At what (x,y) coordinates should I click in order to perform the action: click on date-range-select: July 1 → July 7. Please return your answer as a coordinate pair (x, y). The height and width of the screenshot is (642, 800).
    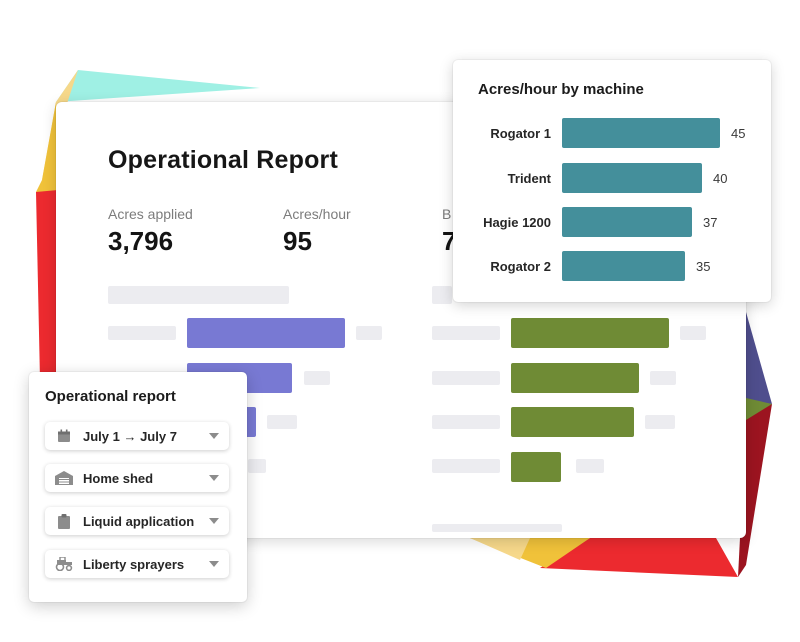
    Looking at the image, I should click on (137, 436).